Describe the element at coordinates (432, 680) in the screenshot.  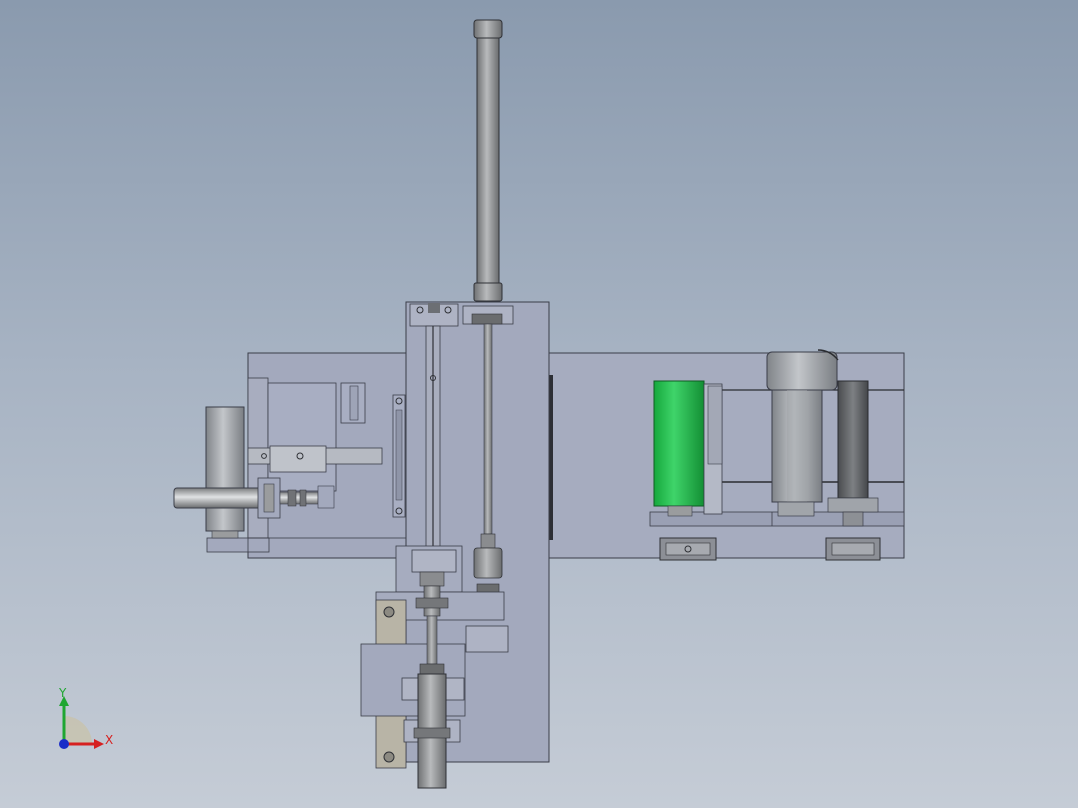
I see `lower-shaft` at that location.